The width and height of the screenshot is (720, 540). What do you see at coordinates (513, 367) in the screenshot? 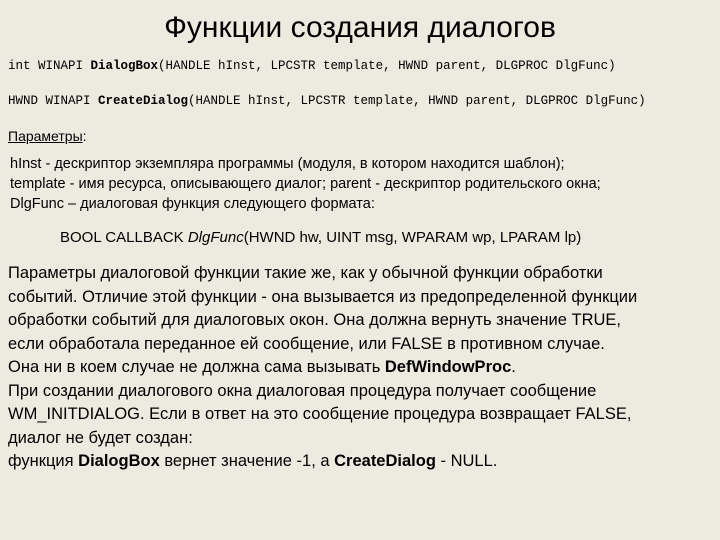
I see `body-line-5-post: .` at bounding box center [513, 367].